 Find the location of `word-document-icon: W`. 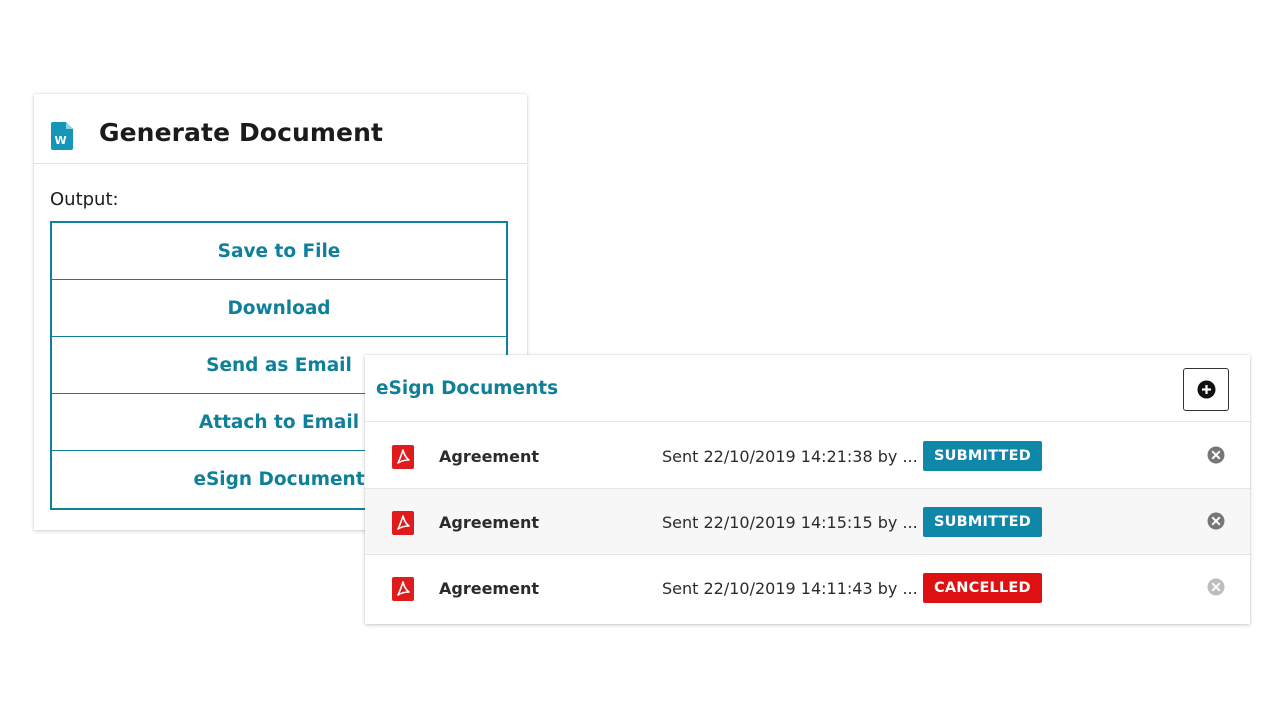

word-document-icon: W is located at coordinates (62, 136).